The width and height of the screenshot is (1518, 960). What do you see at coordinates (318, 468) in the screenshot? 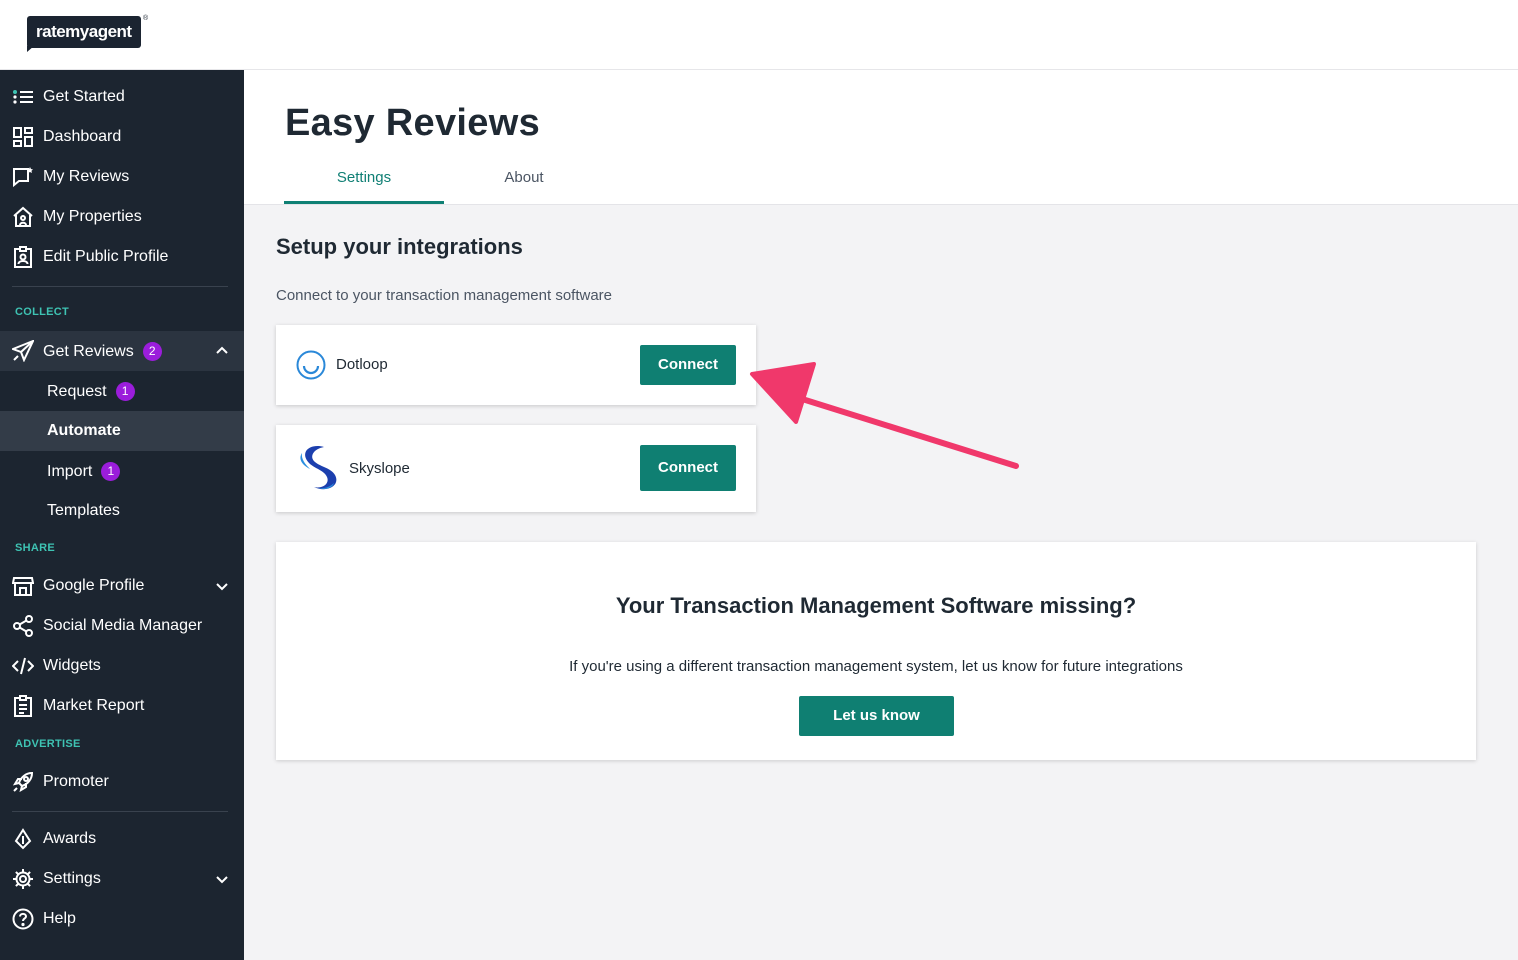
I see `skyslope-logo-icon` at bounding box center [318, 468].